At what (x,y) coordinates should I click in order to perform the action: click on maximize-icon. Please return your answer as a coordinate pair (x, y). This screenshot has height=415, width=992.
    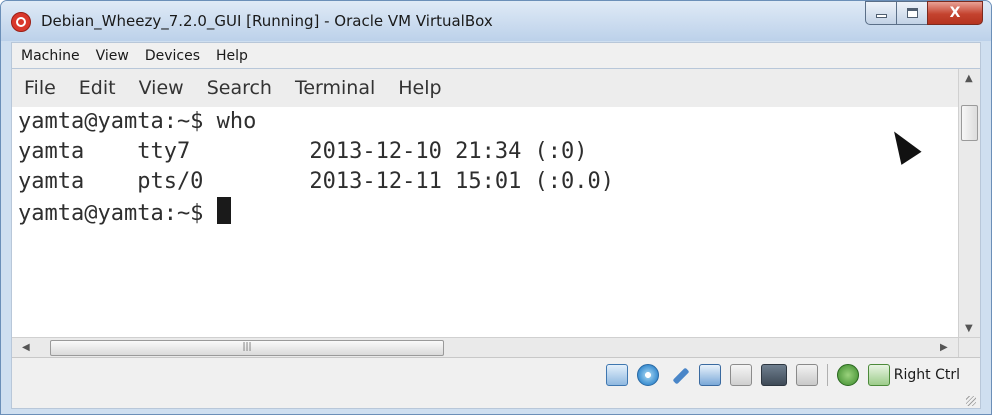
    Looking at the image, I should click on (912, 13).